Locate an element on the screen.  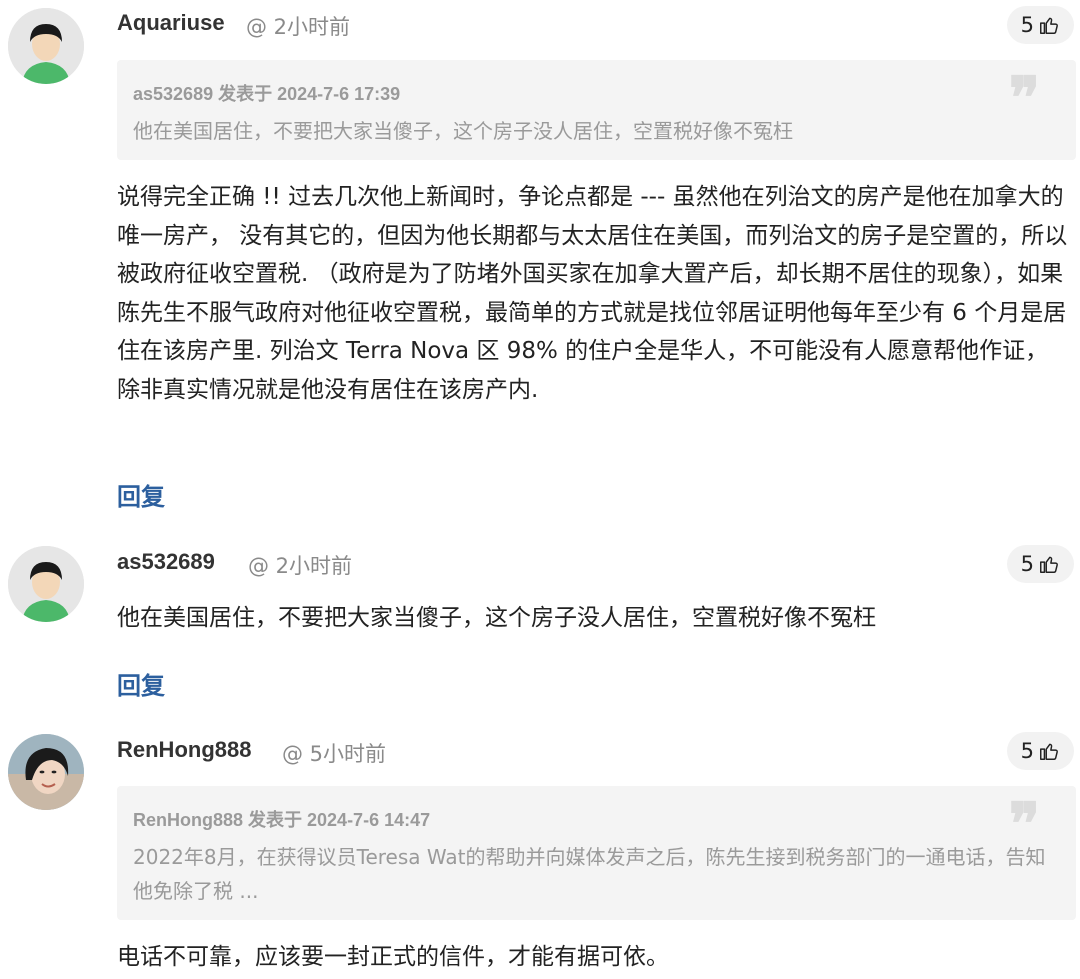
username: as532689 is located at coordinates (166, 562).